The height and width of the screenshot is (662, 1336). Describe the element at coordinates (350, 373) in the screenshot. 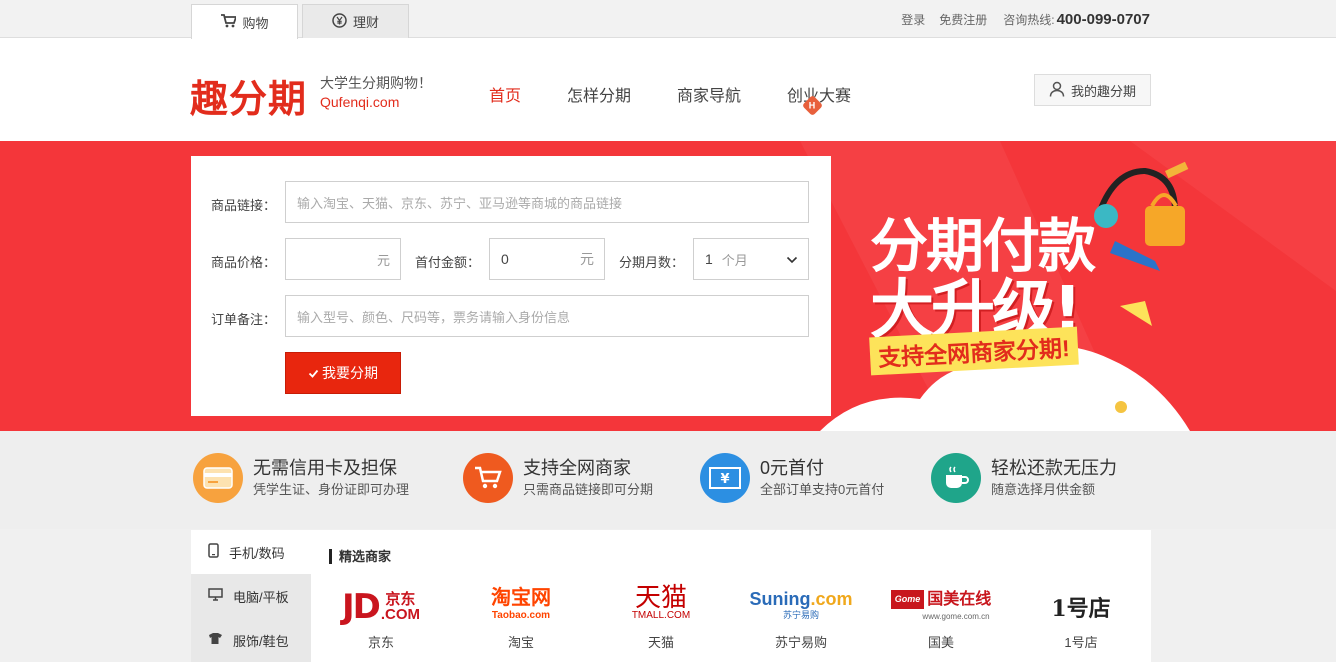

I see `submit-label: 我要分期` at that location.